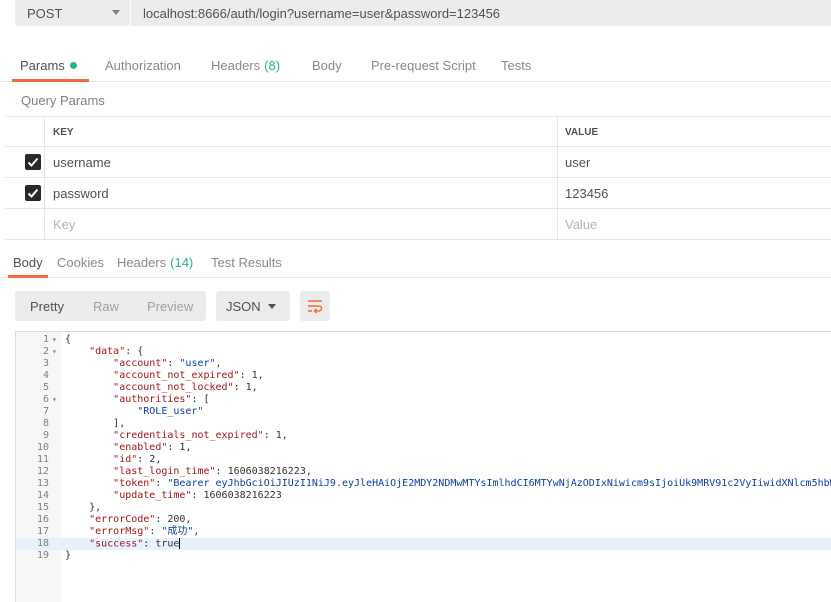 Image resolution: width=831 pixels, height=602 pixels. I want to click on line-number: 4, so click(45, 375).